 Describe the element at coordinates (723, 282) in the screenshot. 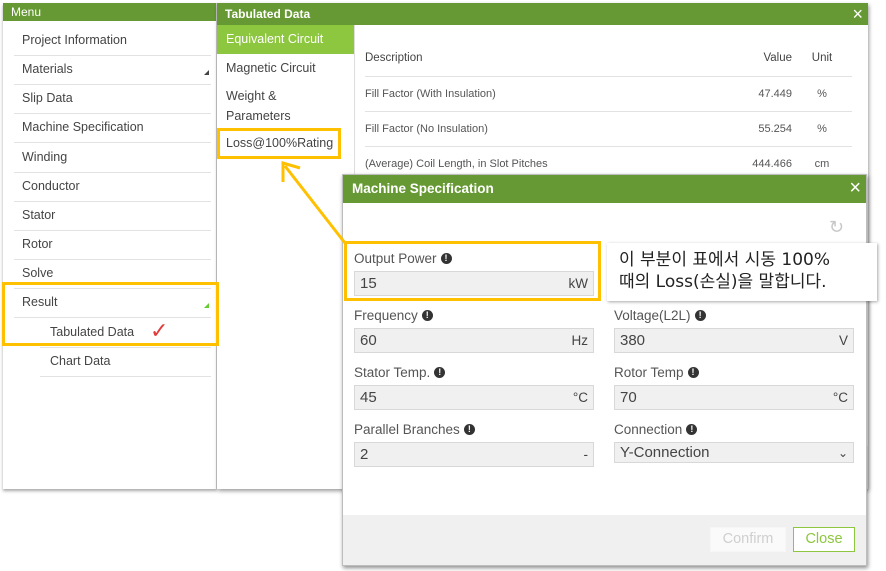

I see `callout-line-2: 때의 Loss(손실)을 말합니다.` at that location.